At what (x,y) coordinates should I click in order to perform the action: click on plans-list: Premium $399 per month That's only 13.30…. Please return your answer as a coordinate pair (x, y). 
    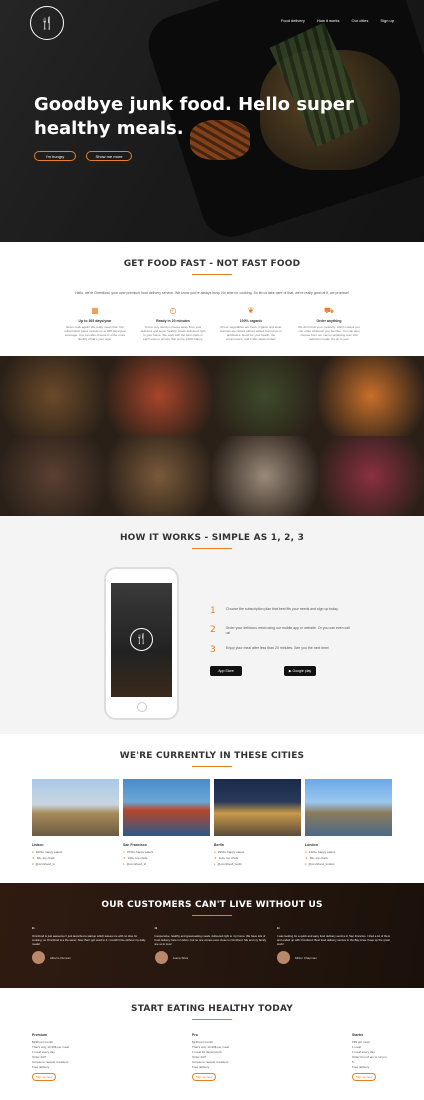
    Looking at the image, I should click on (212, 1057).